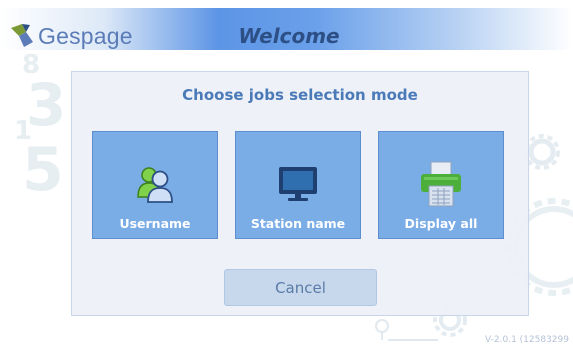  I want to click on users-icon, so click(155, 184).